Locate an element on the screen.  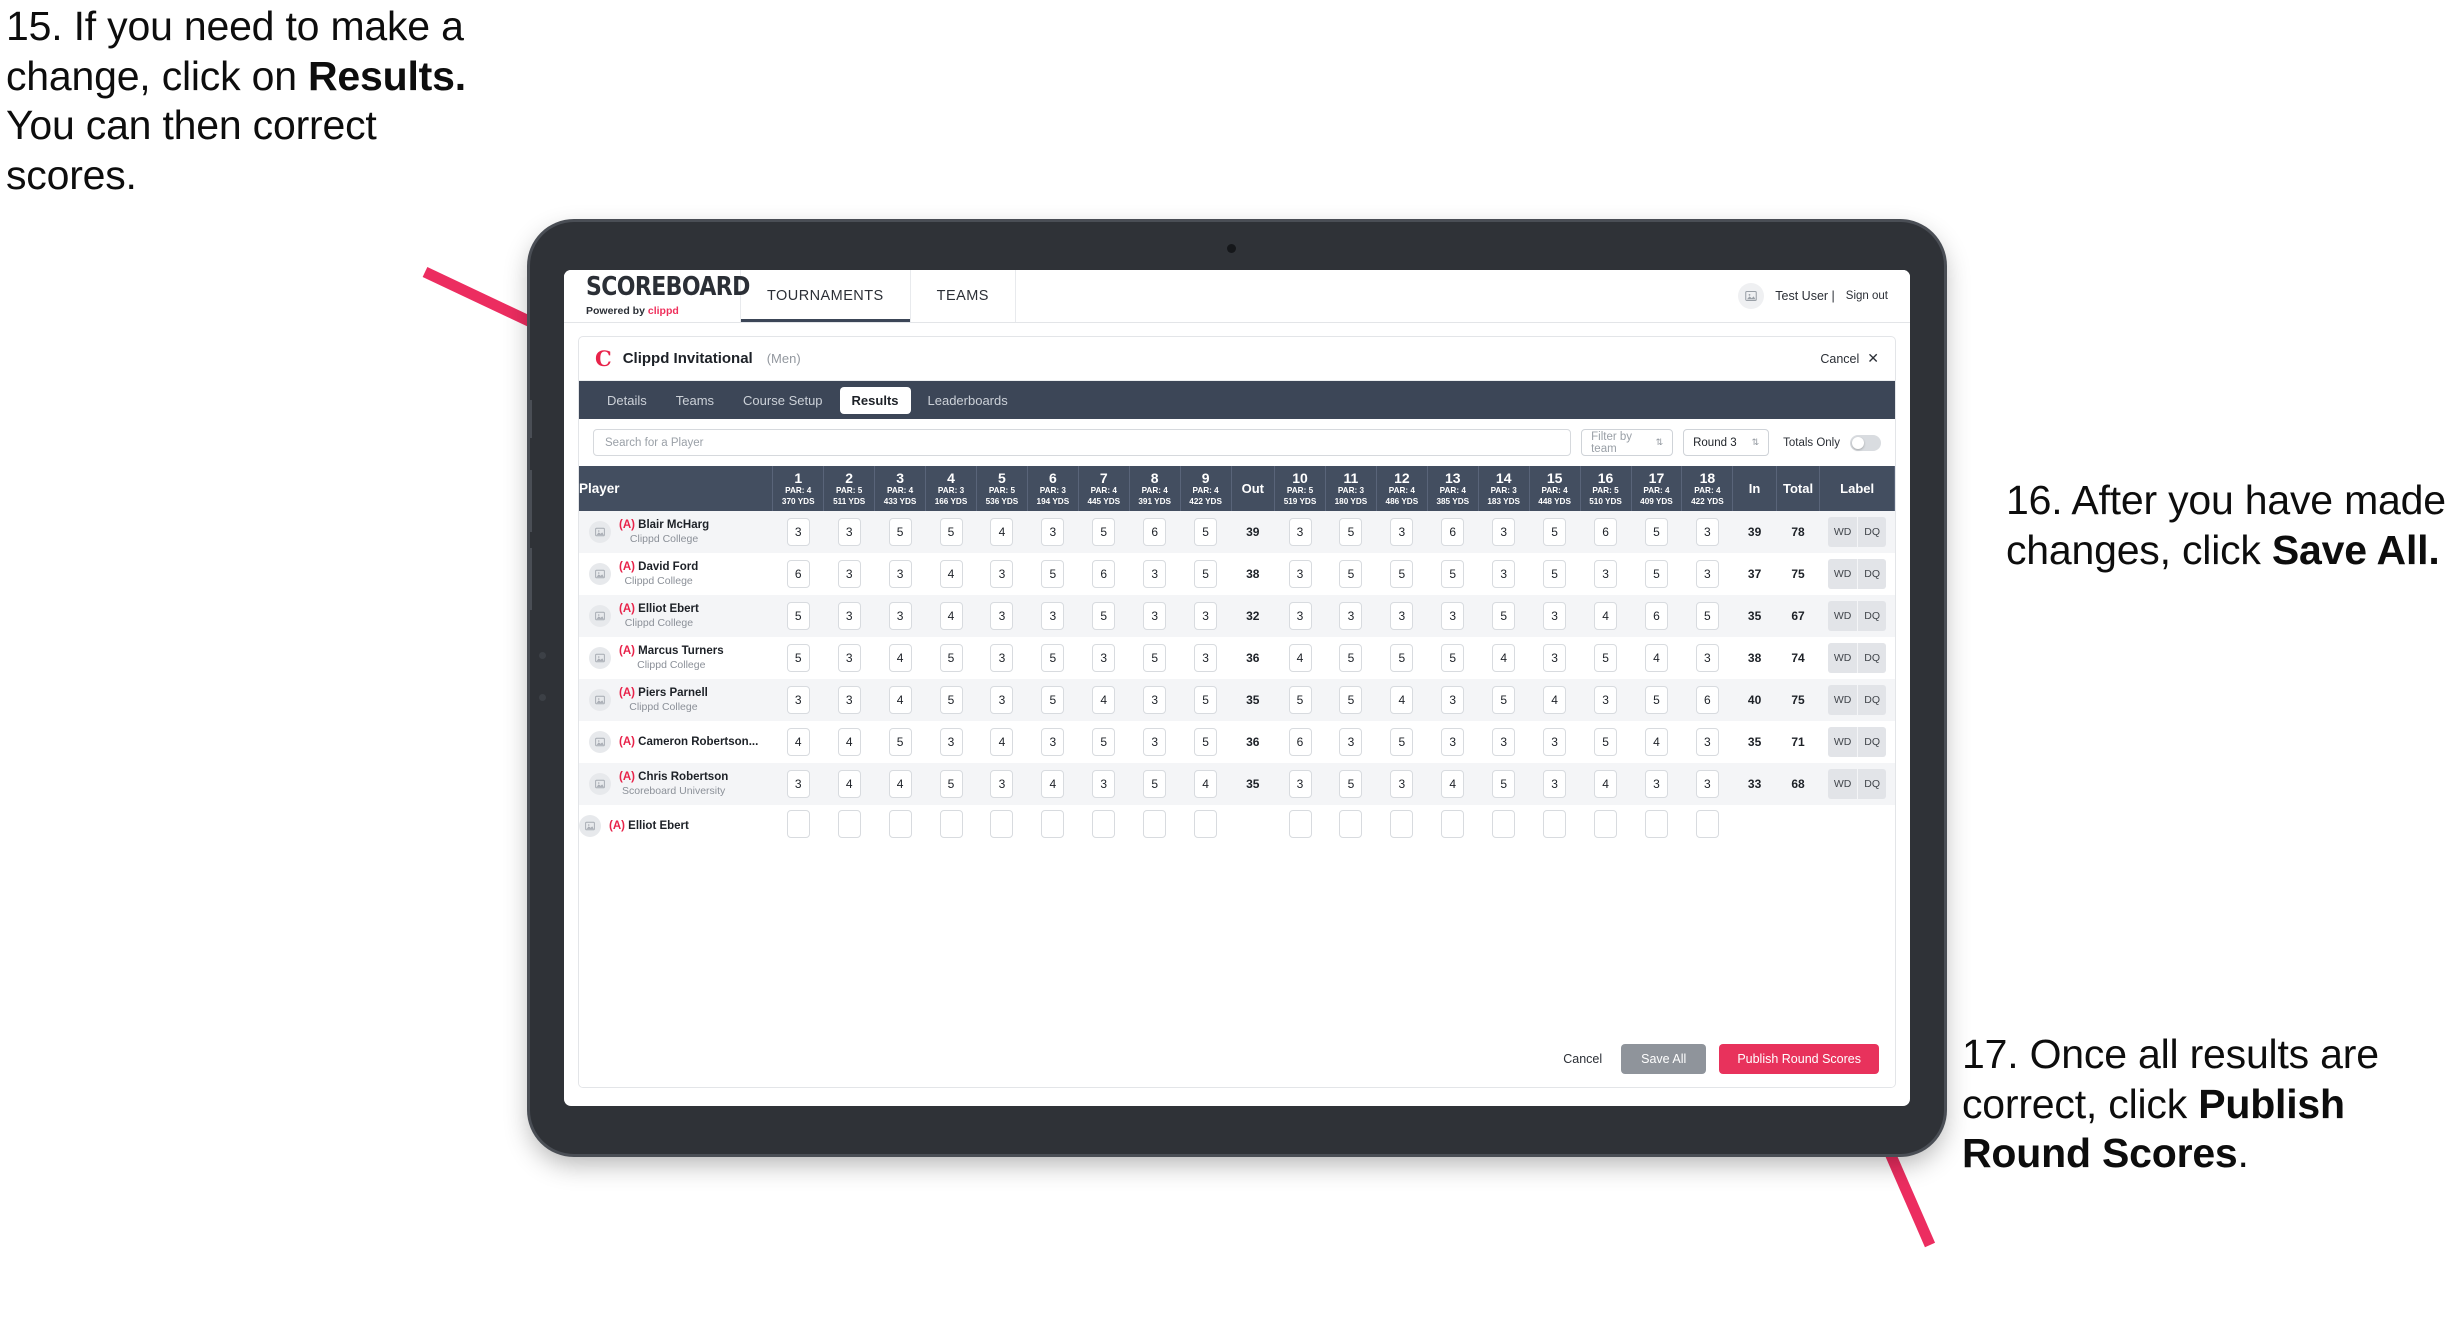
brand-logo: SCOREBOARD Powered by clippd is located at coordinates (657, 296).